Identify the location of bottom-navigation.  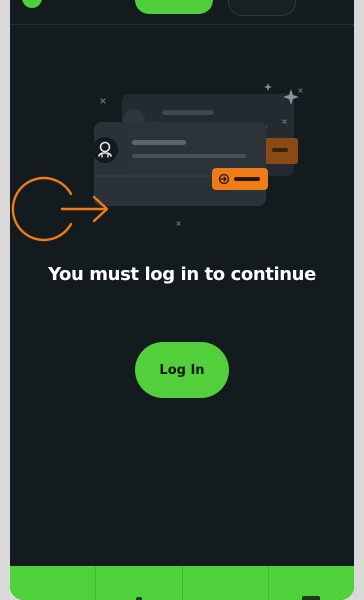
(182, 583).